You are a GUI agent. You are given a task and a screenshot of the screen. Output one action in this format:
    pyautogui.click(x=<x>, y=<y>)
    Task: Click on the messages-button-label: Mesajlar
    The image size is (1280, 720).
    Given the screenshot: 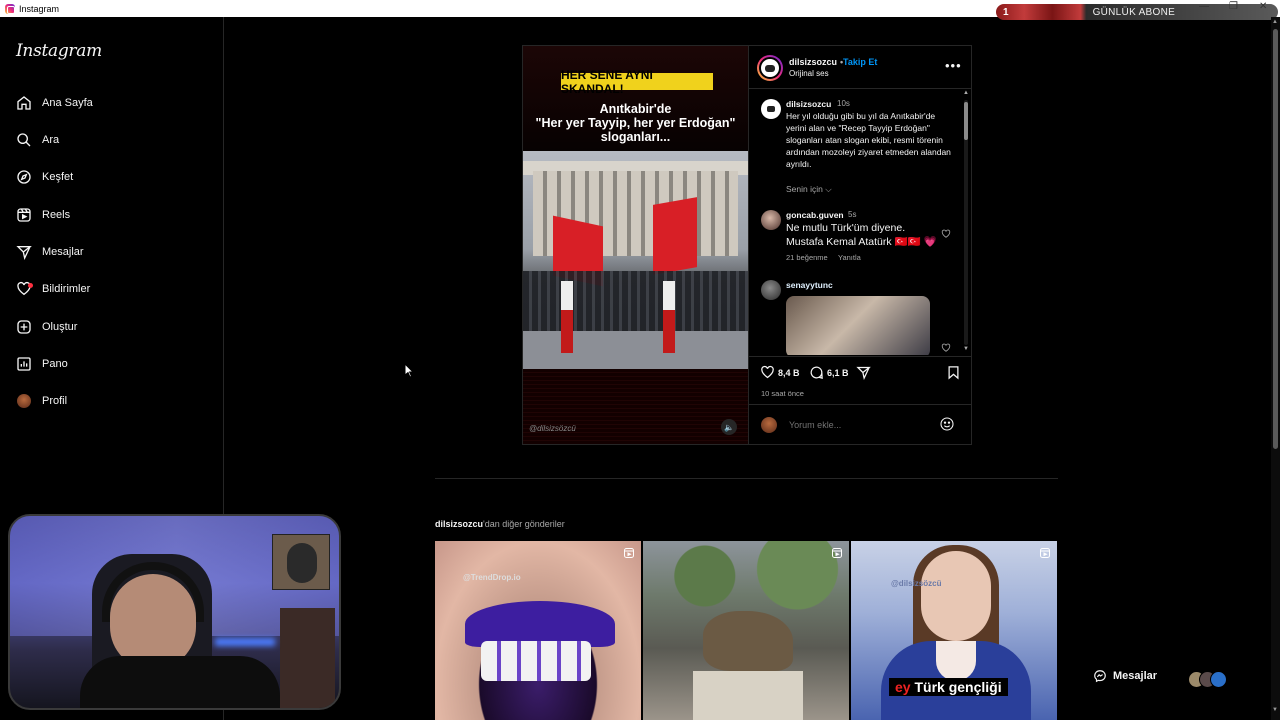 What is the action you would take?
    pyautogui.click(x=1135, y=676)
    